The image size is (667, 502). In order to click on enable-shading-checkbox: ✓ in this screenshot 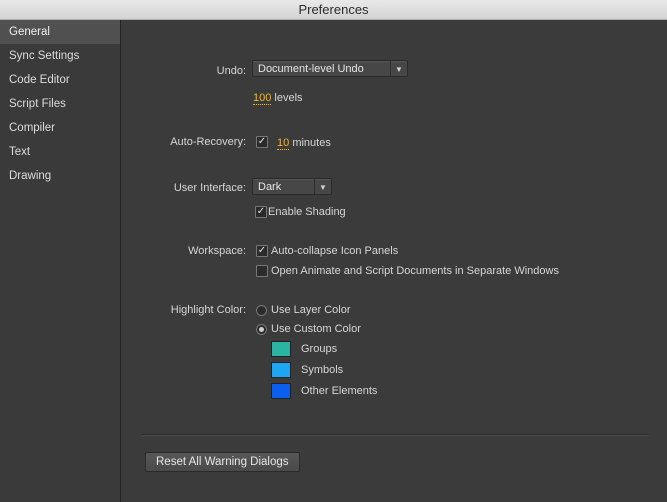, I will do `click(261, 212)`.